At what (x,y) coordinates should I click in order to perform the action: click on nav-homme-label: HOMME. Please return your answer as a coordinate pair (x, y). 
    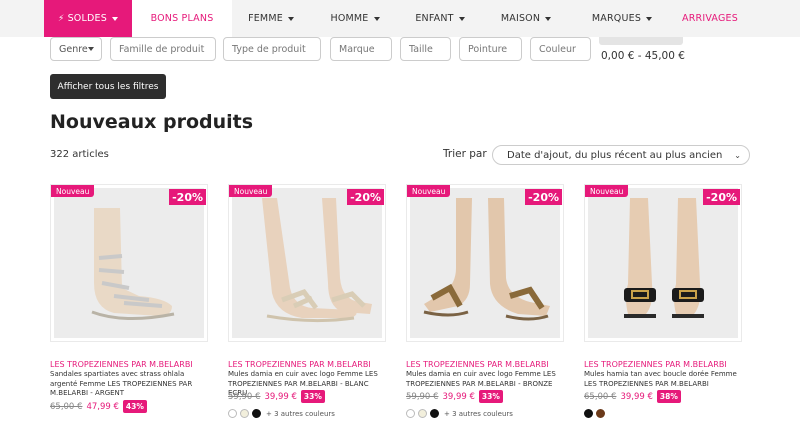
    Looking at the image, I should click on (349, 18).